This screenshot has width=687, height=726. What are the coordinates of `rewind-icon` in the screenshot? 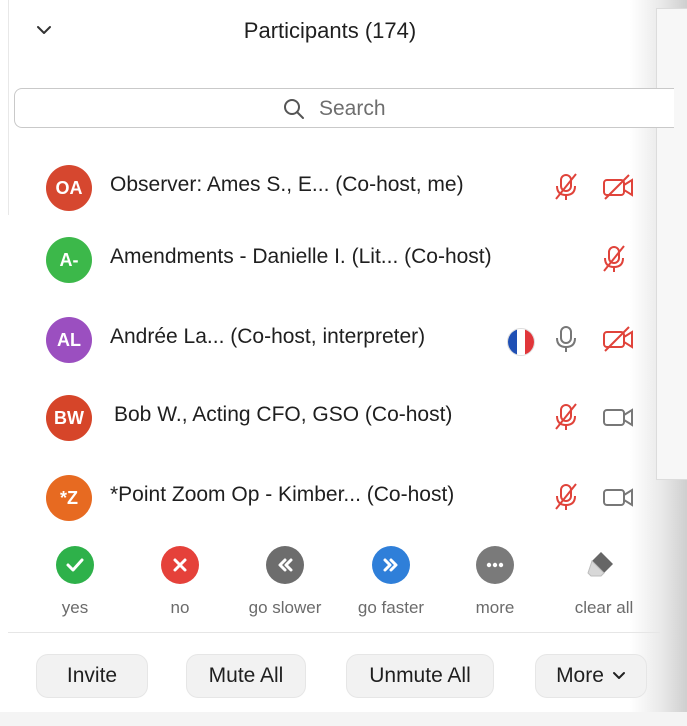 It's located at (285, 565).